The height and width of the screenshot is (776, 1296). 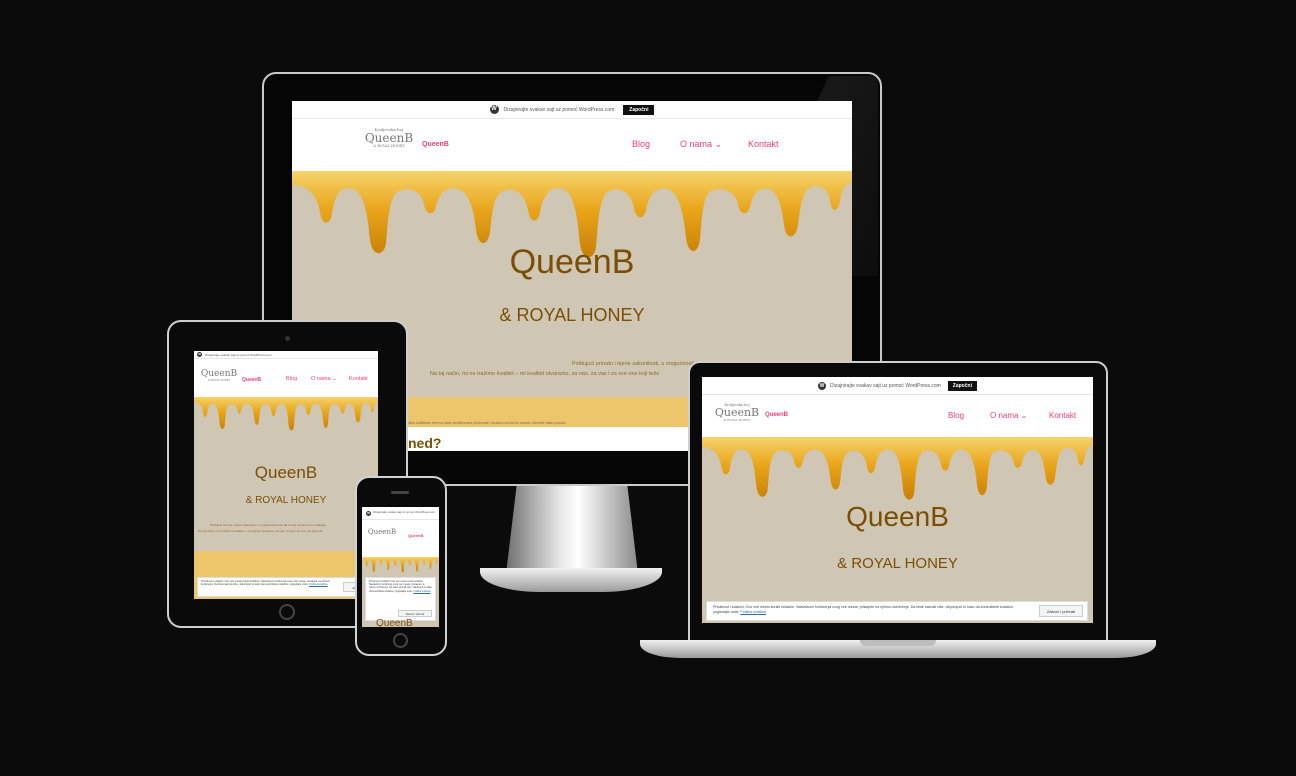 What do you see at coordinates (318, 584) in the screenshot?
I see `tablet-cookie-policy-link: Politika kolačića` at bounding box center [318, 584].